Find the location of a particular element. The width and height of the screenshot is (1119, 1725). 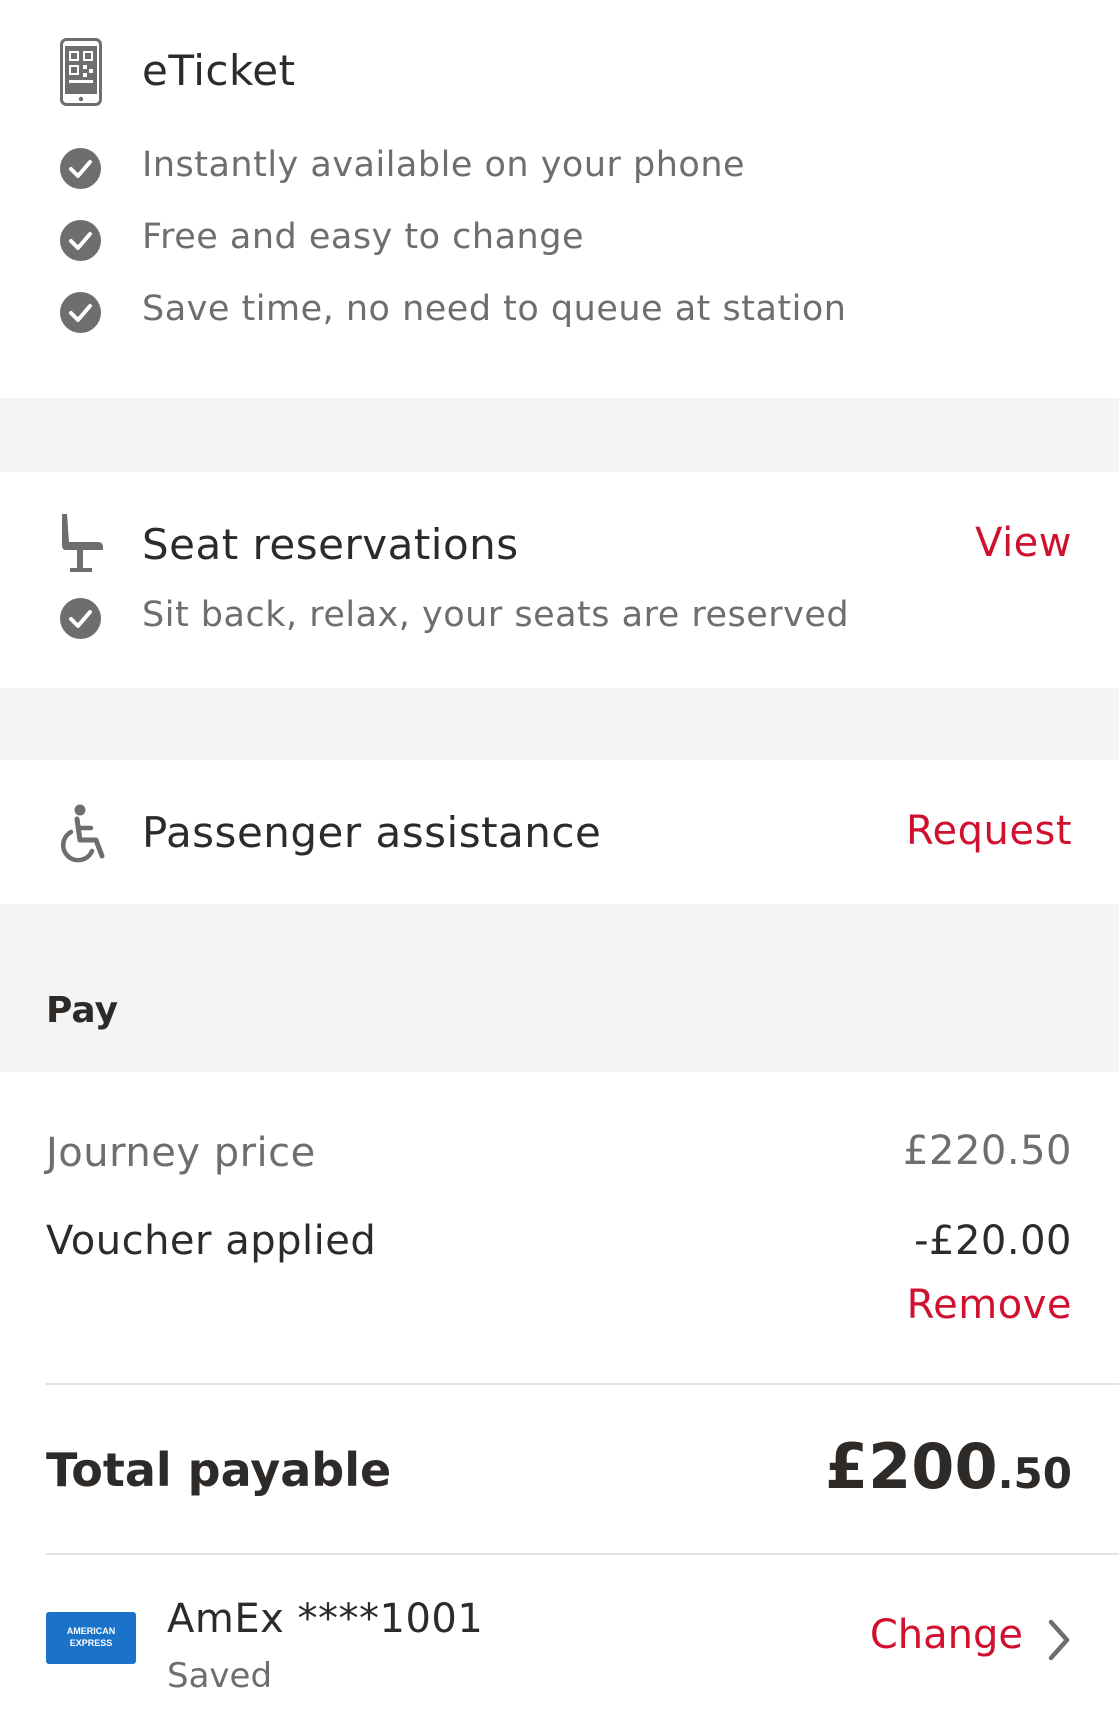

total-payable-minor: .50 is located at coordinates (1034, 1473).